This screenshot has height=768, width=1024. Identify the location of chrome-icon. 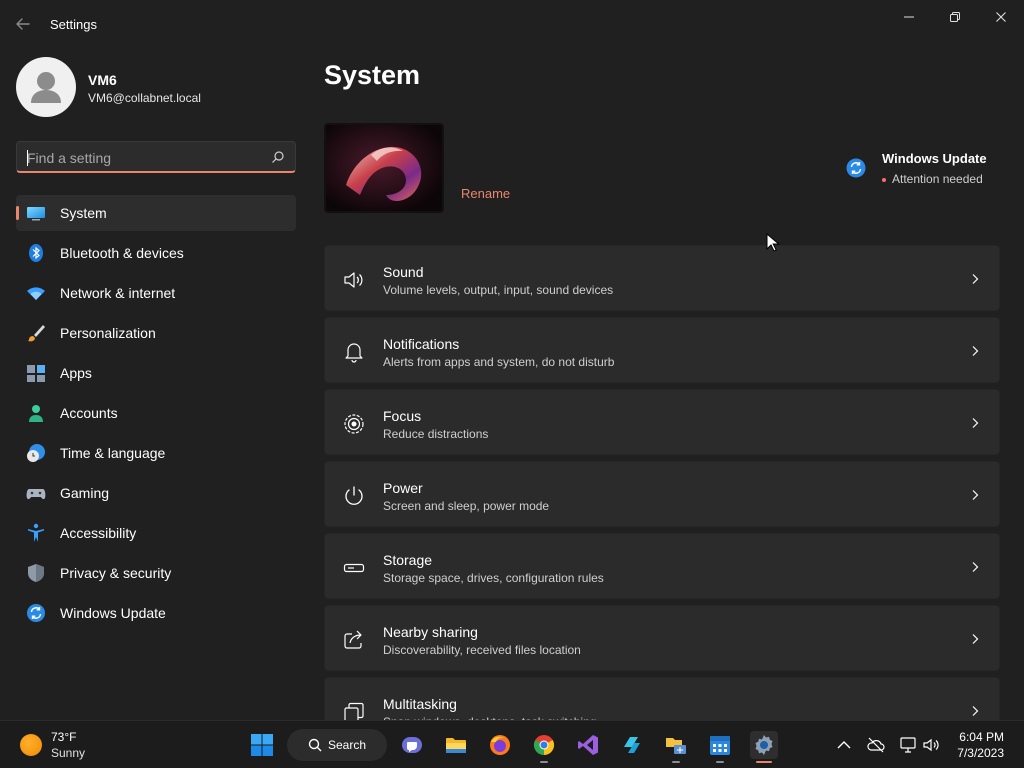
(544, 745).